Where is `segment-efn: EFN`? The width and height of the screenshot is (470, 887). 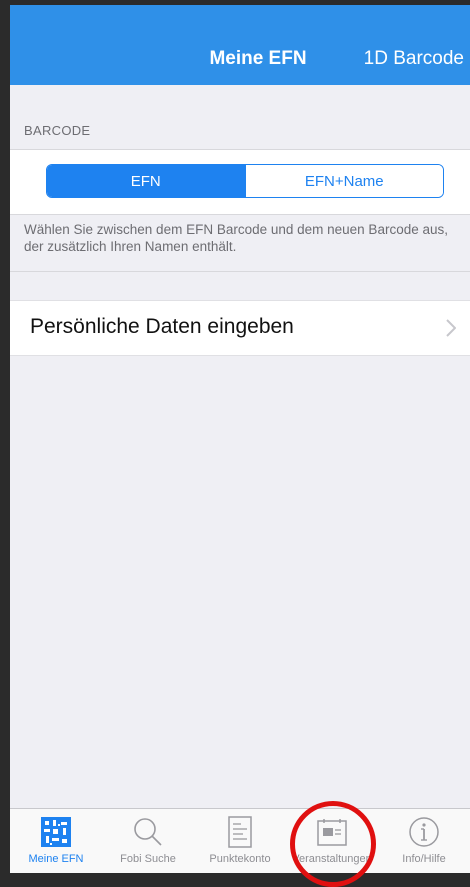 segment-efn: EFN is located at coordinates (146, 181).